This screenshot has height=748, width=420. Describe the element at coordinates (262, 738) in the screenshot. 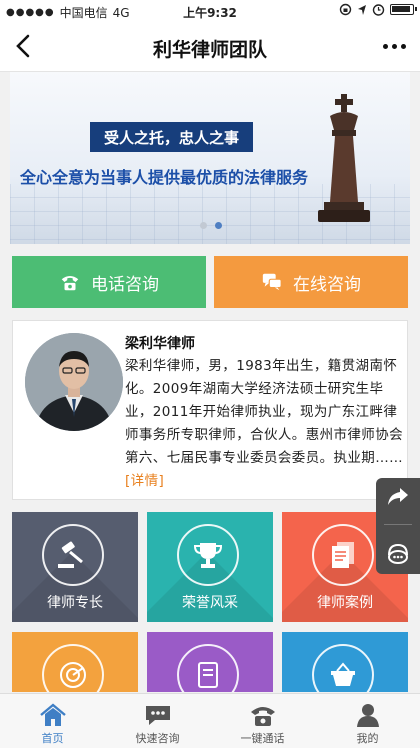

I see `tab-one-click-call-label: 一键通话` at that location.